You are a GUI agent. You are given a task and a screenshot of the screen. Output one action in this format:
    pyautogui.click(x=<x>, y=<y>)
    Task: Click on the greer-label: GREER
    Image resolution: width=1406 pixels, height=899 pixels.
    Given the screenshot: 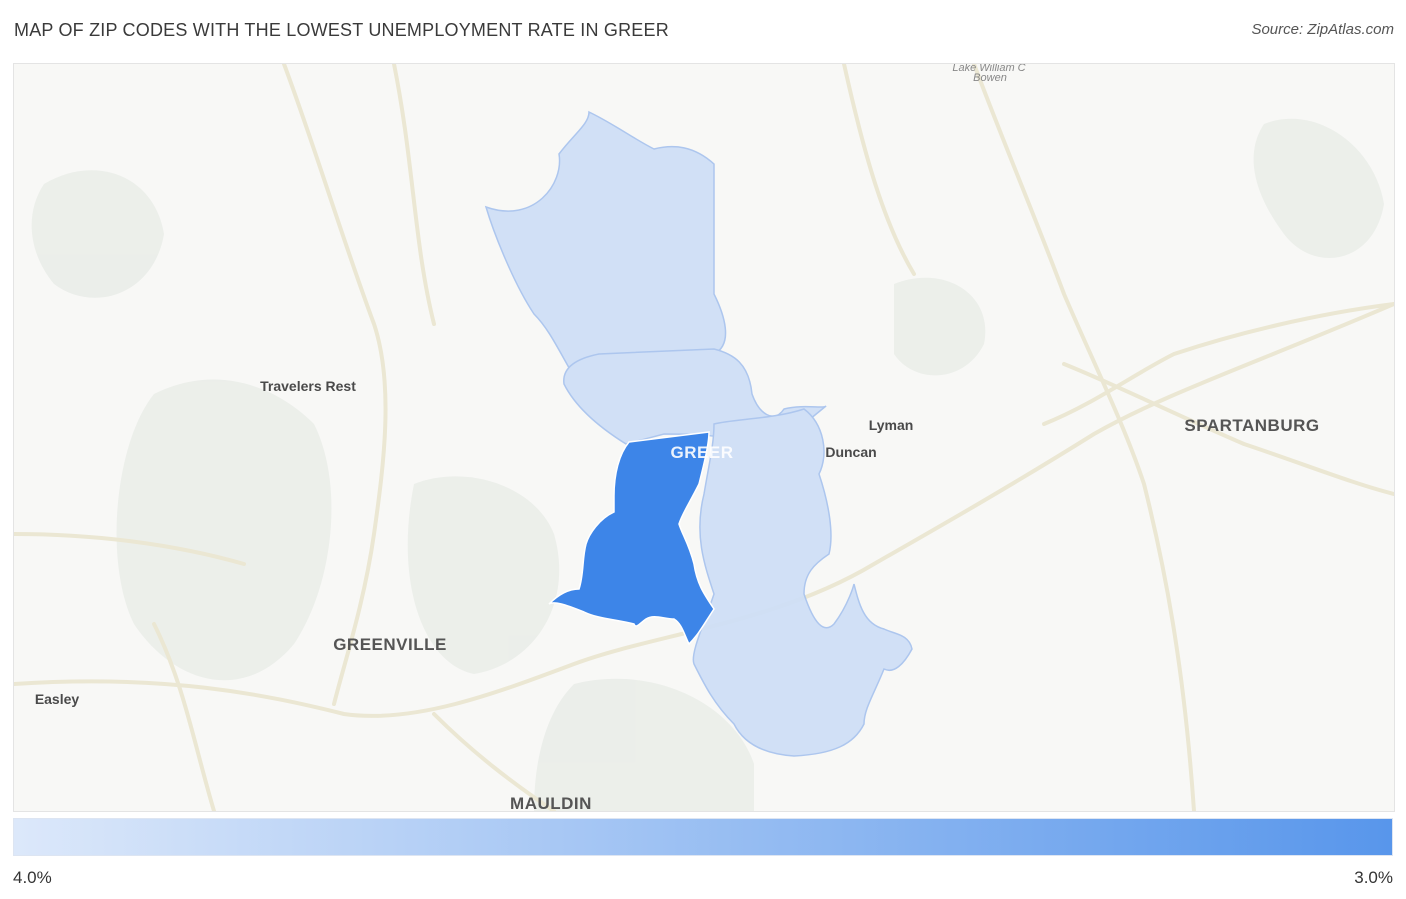 What is the action you would take?
    pyautogui.click(x=702, y=452)
    